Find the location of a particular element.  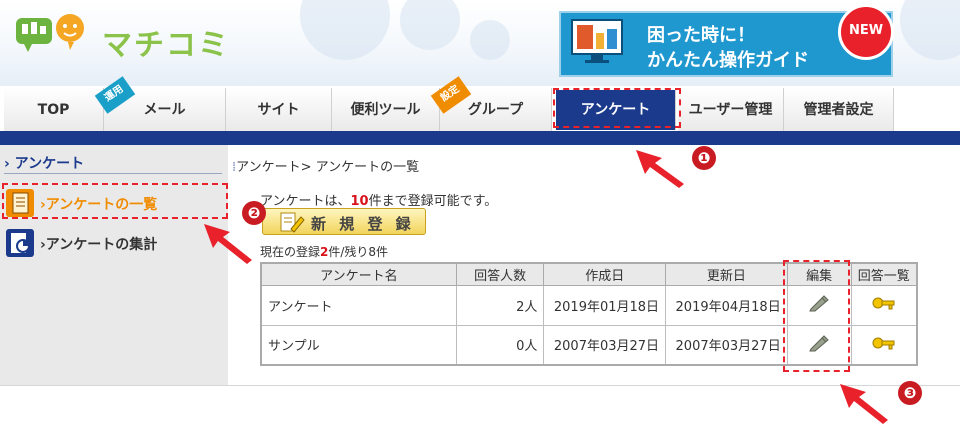

marker-2: ❷ is located at coordinates (254, 213).